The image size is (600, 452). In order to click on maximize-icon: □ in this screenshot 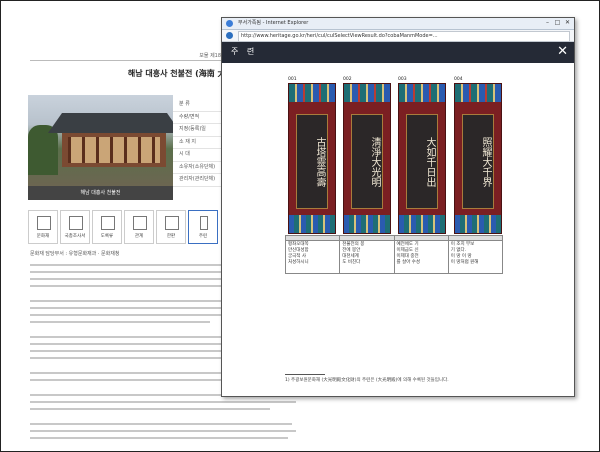, I will do `click(557, 23)`.